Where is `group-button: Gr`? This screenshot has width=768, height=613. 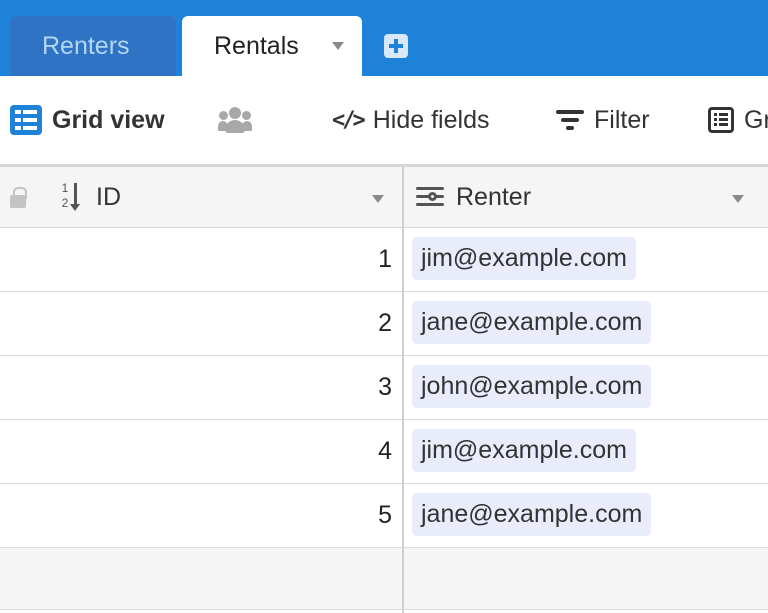
group-button: Gr is located at coordinates (738, 120).